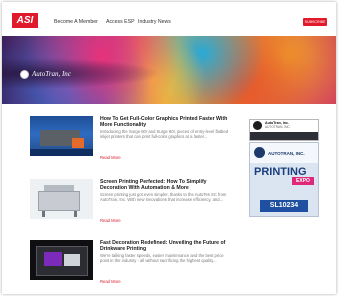 The height and width of the screenshot is (296, 340). I want to click on widget-header: AutoTran, Inc. AUTOTRAN, INC., so click(284, 125).